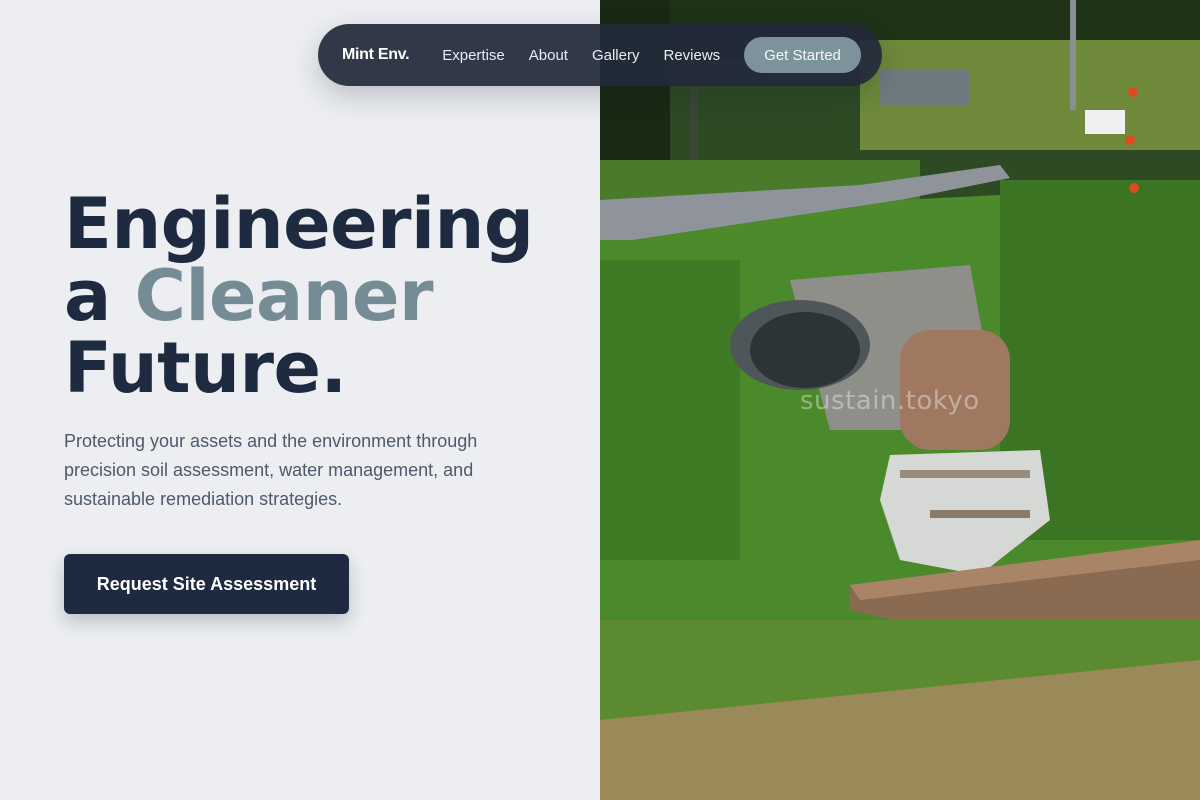 This screenshot has width=1200, height=800. I want to click on headline-line-2-prefix: a, so click(99, 296).